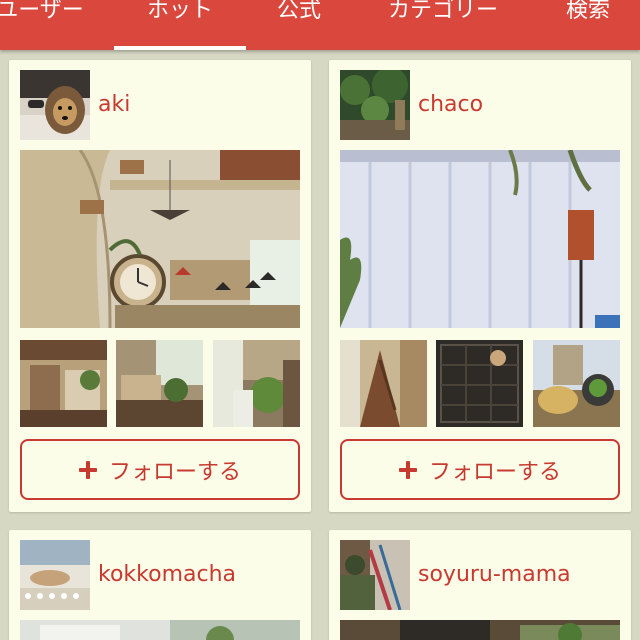 The width and height of the screenshot is (640, 640). What do you see at coordinates (179, 11) in the screenshot?
I see `tab-hot-label: ホット` at bounding box center [179, 11].